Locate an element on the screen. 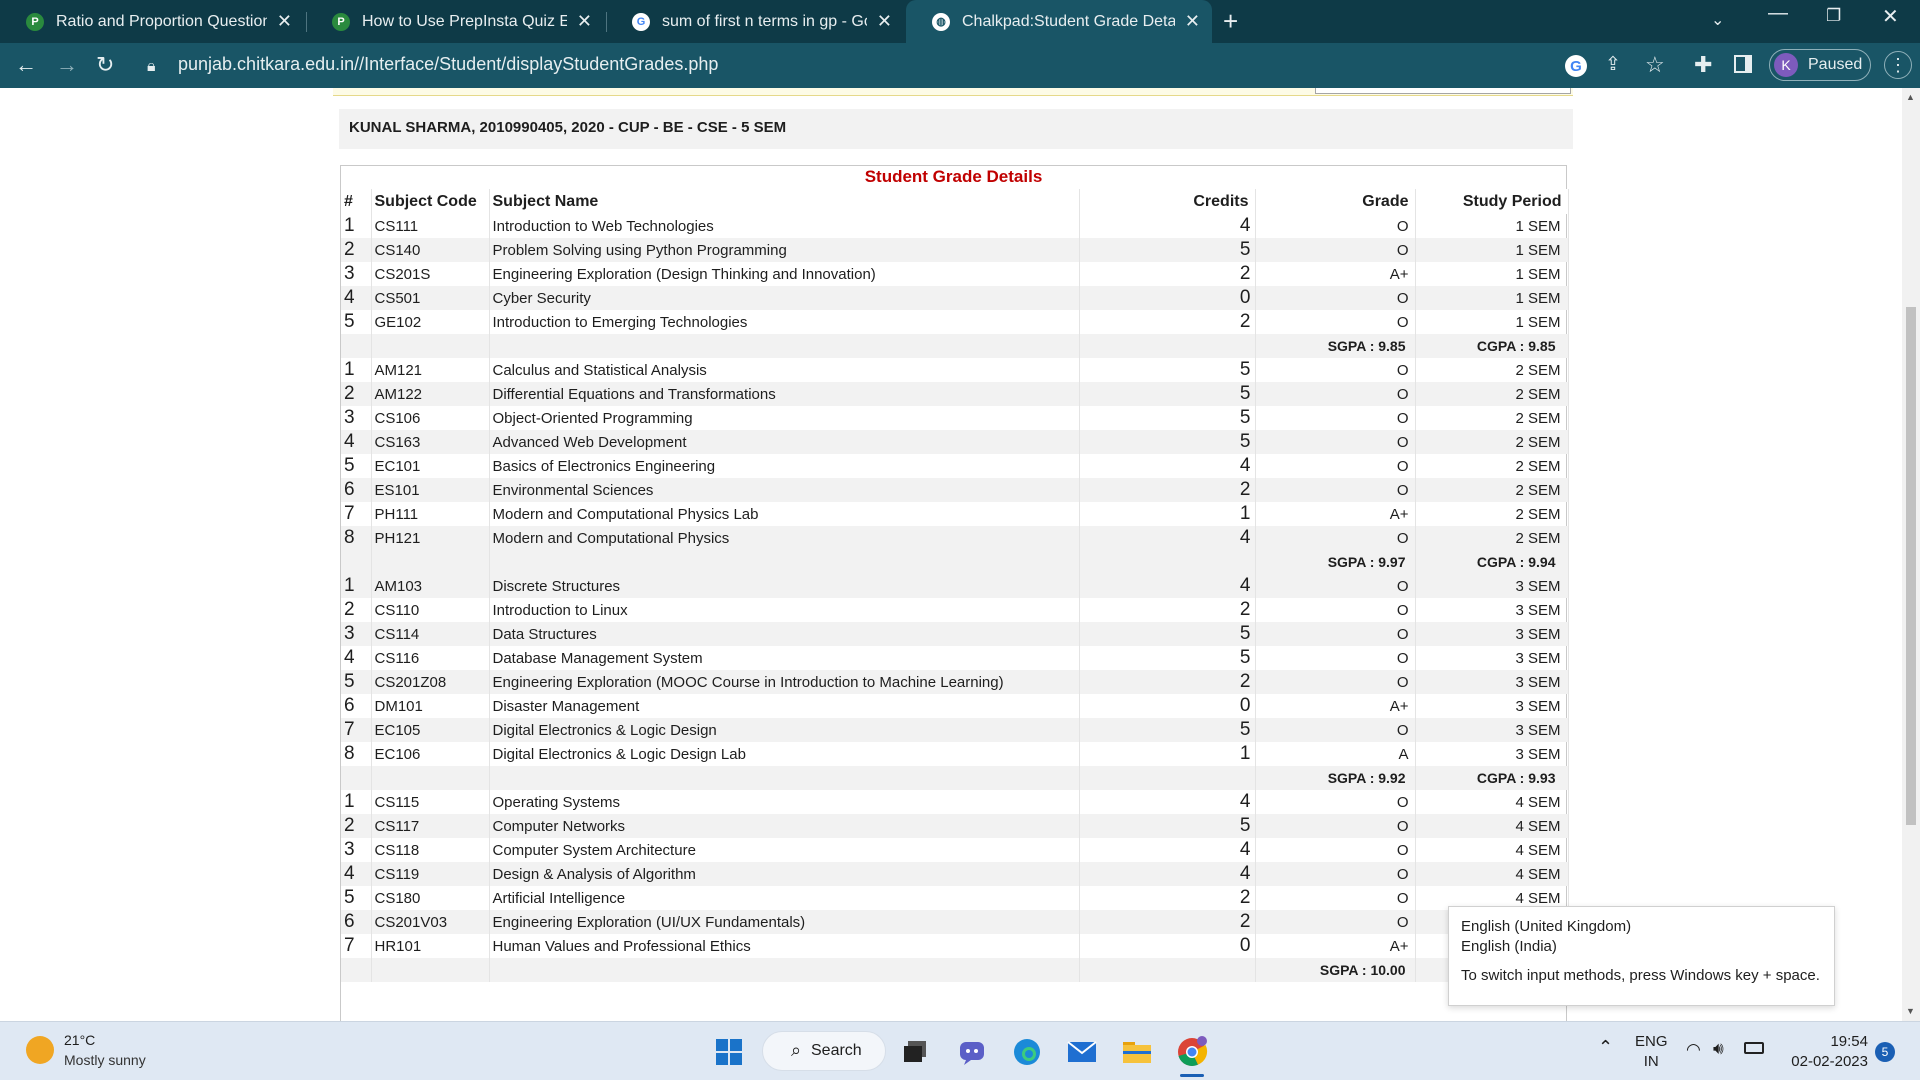 This screenshot has width=1920, height=1080. profile-status: Paused is located at coordinates (1835, 64).